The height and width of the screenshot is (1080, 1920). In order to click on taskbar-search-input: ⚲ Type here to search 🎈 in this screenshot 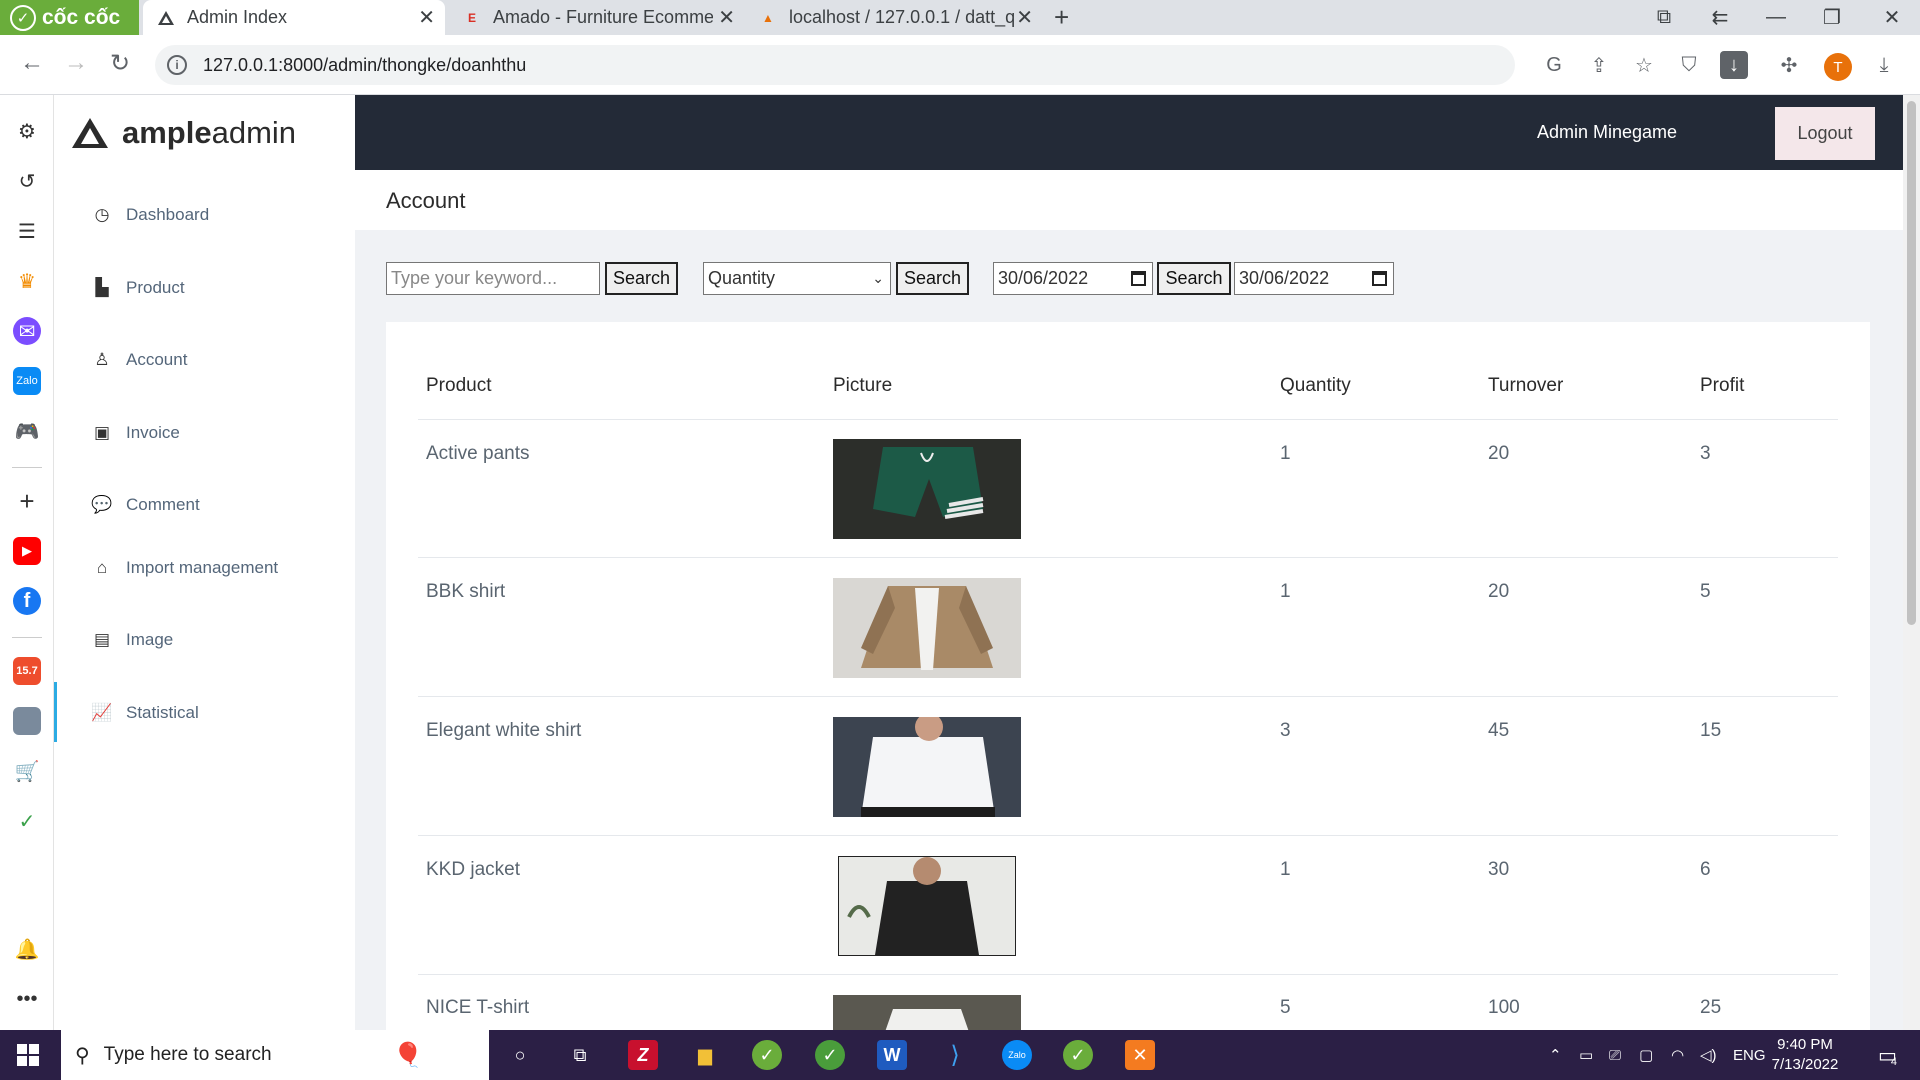, I will do `click(275, 1055)`.